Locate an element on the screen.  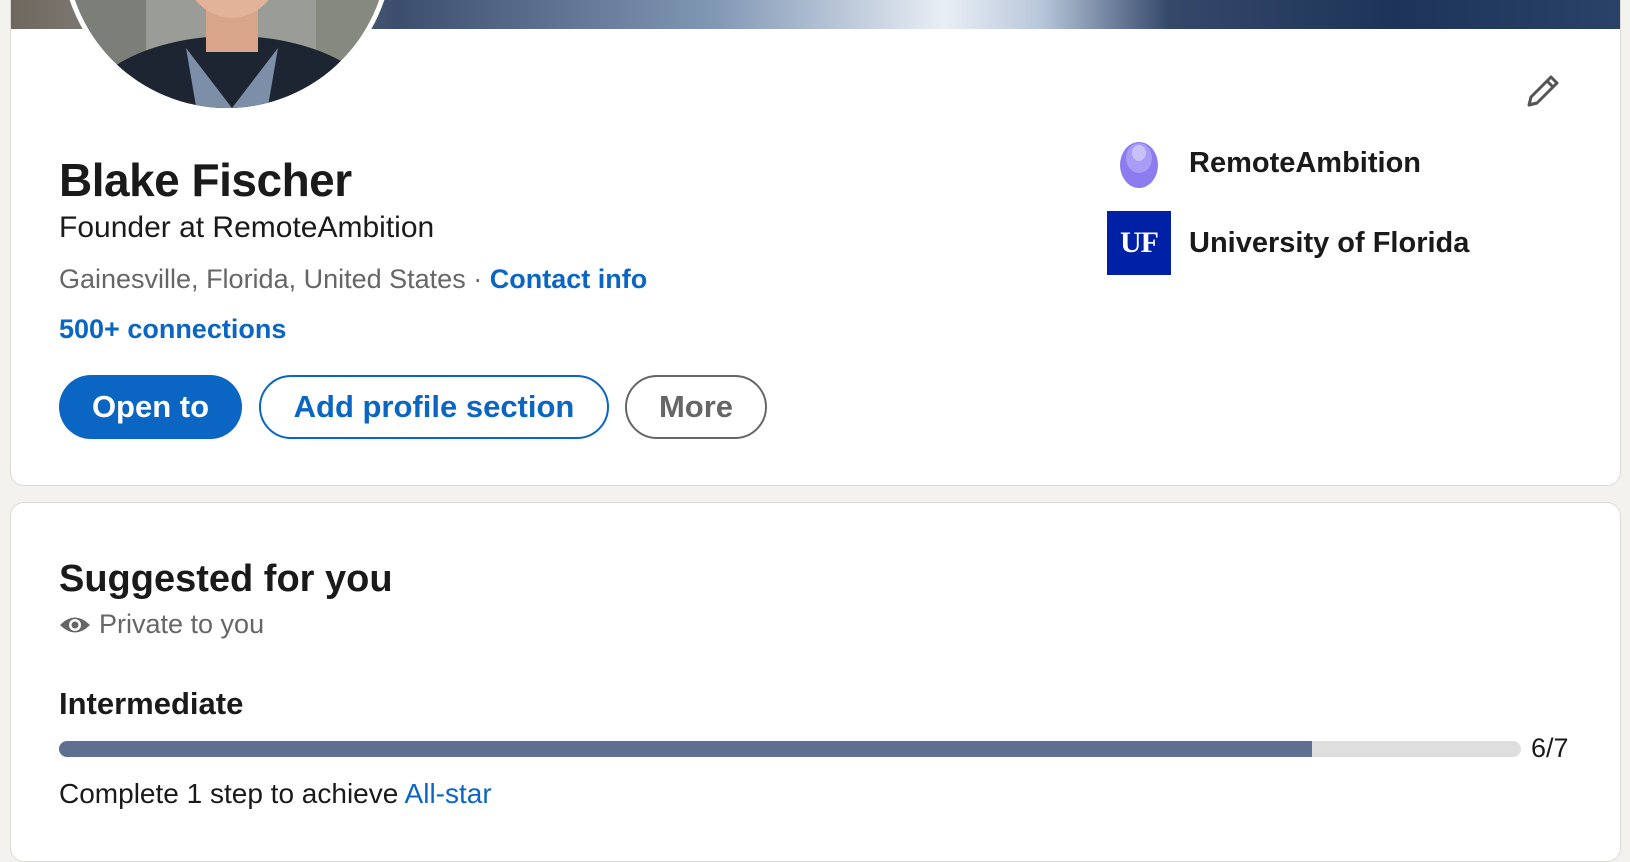
profile-headline: Founder at RemoteAmbition is located at coordinates (247, 227).